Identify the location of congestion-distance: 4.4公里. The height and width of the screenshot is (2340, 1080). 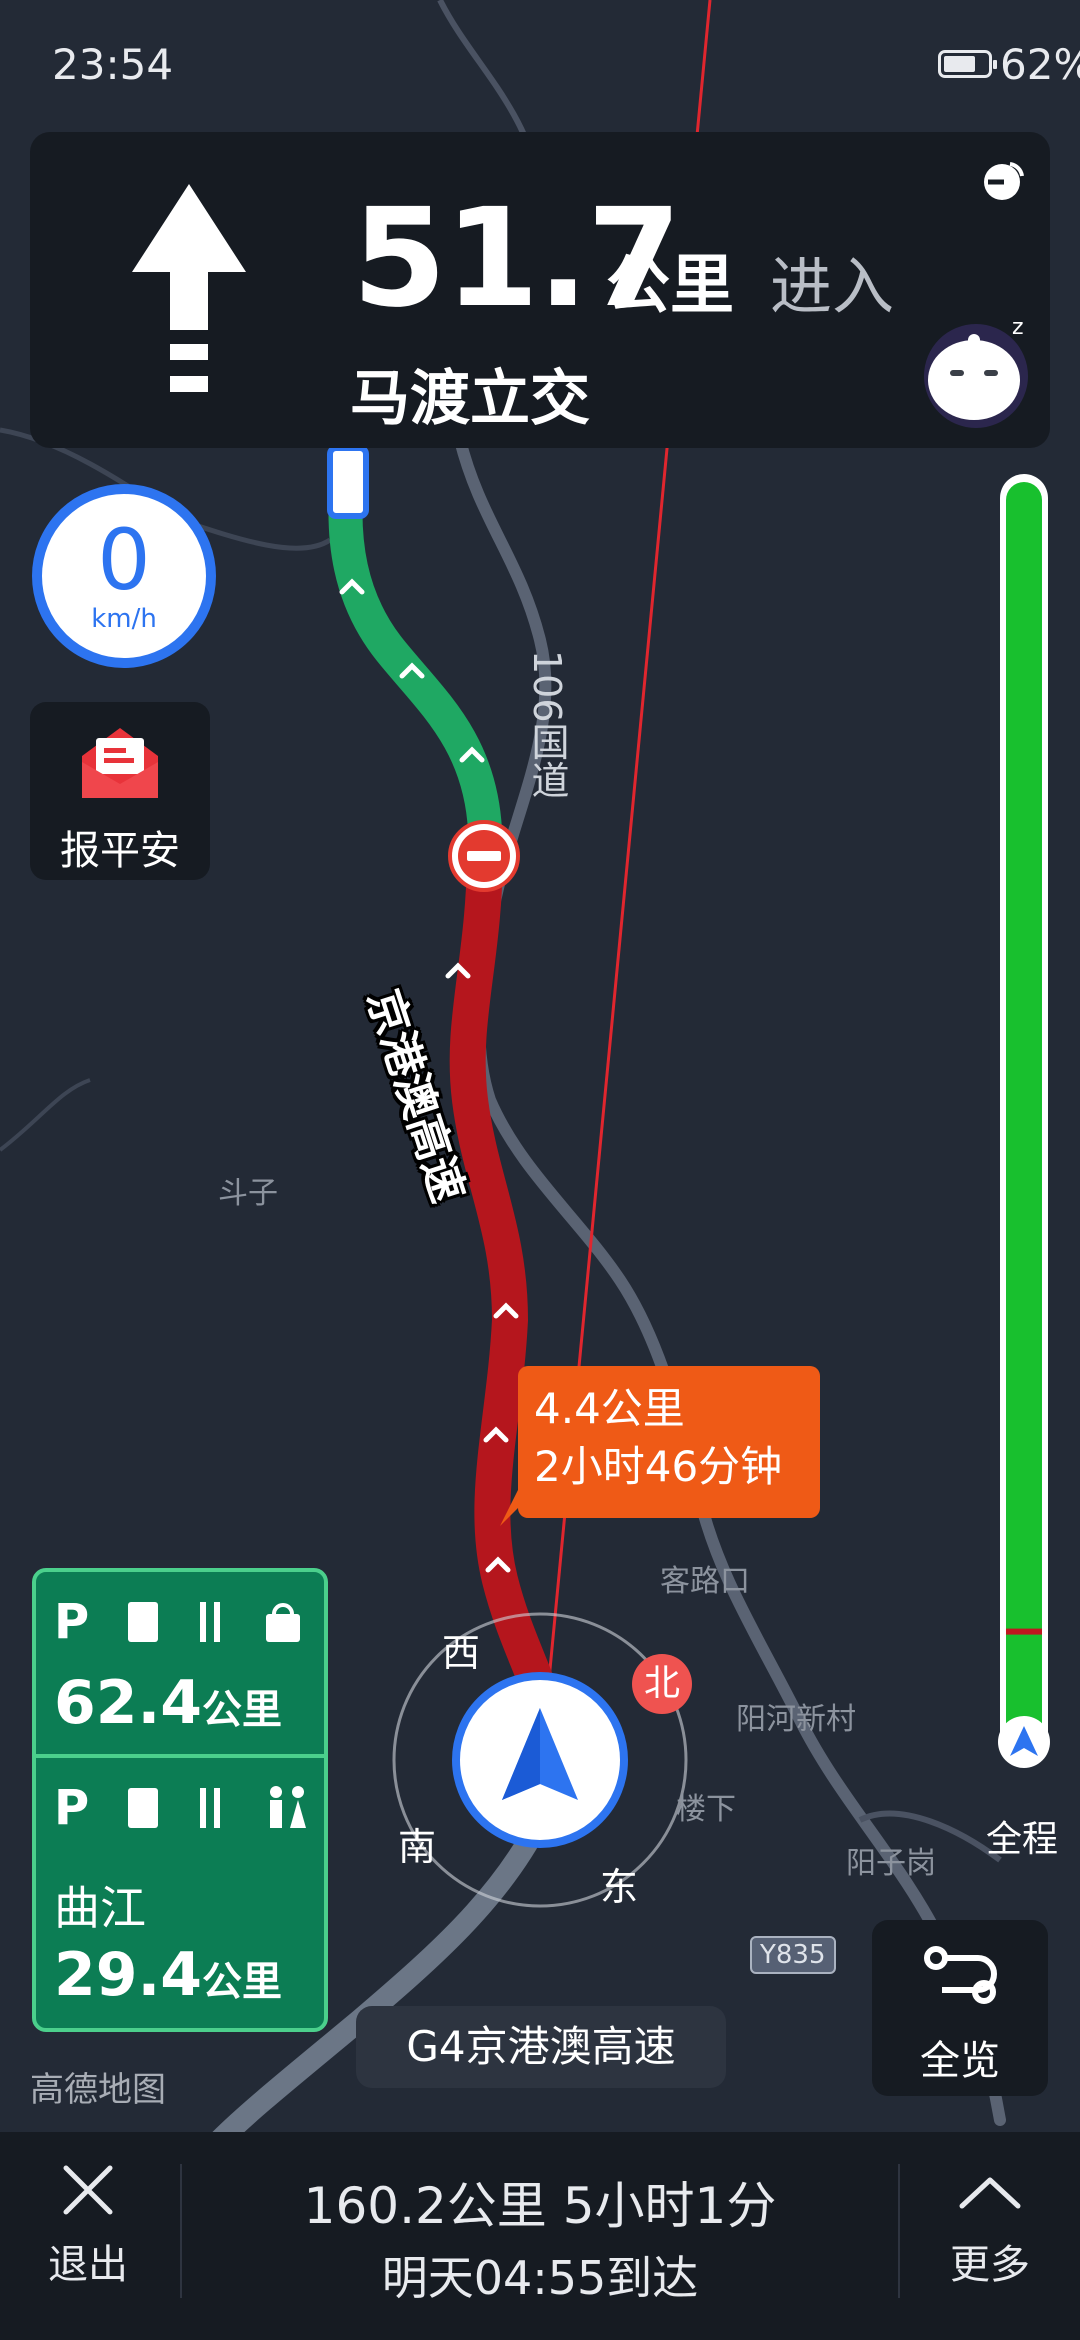
(609, 1408).